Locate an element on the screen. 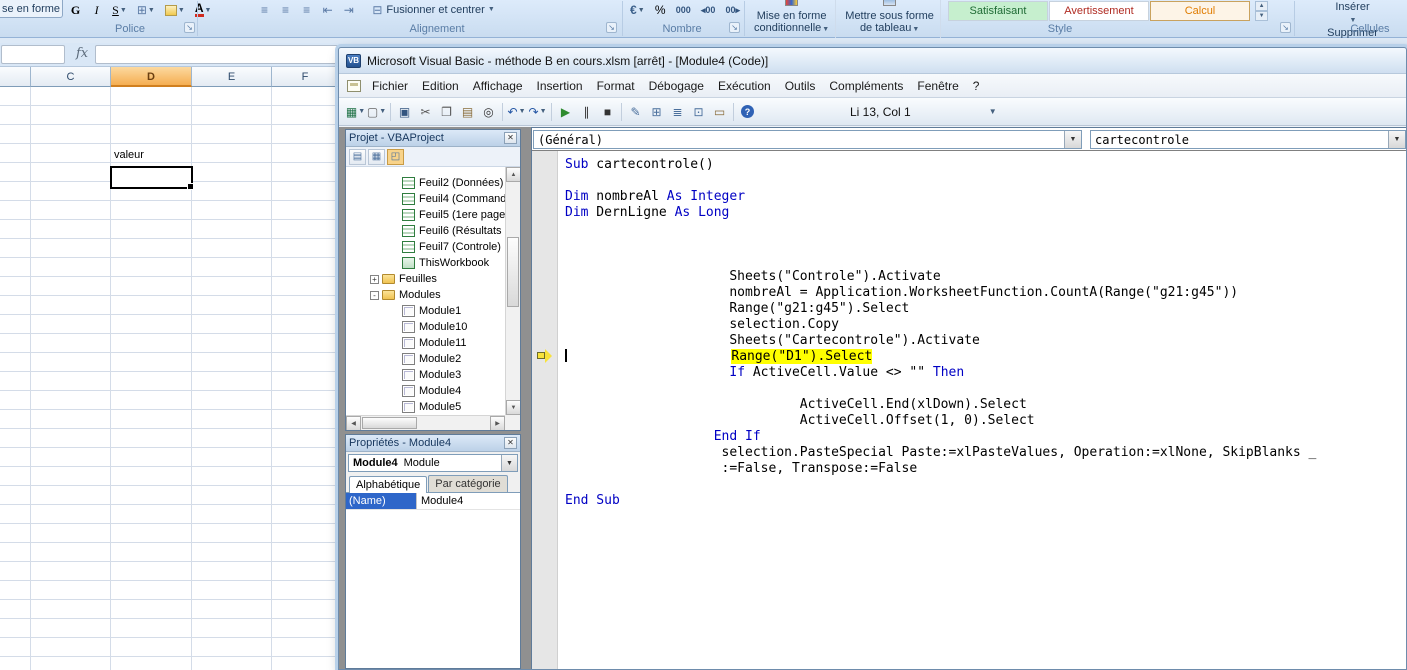  format-as-table-button: Mettre sous forme de tableau▼ is located at coordinates (890, 19).